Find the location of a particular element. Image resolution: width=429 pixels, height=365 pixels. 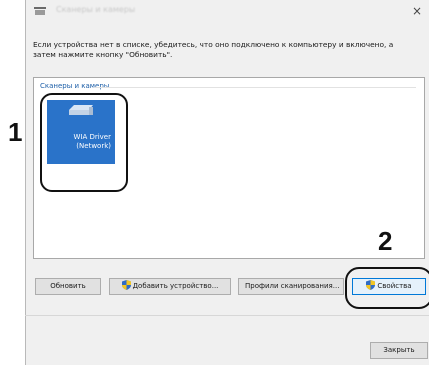

title-bar: Сканеры и камеры × is located at coordinates (227, 11).